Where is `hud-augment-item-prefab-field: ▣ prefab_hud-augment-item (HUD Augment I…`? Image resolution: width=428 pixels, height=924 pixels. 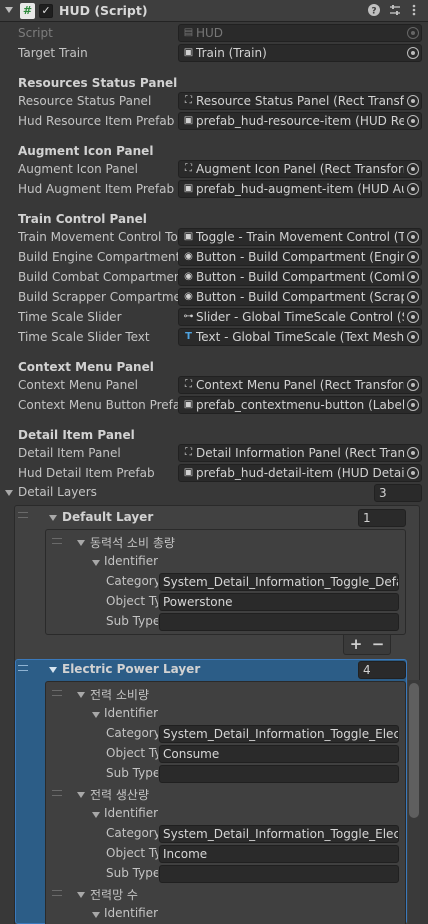 hud-augment-item-prefab-field: ▣ prefab_hud-augment-item (HUD Augment I… is located at coordinates (300, 189).